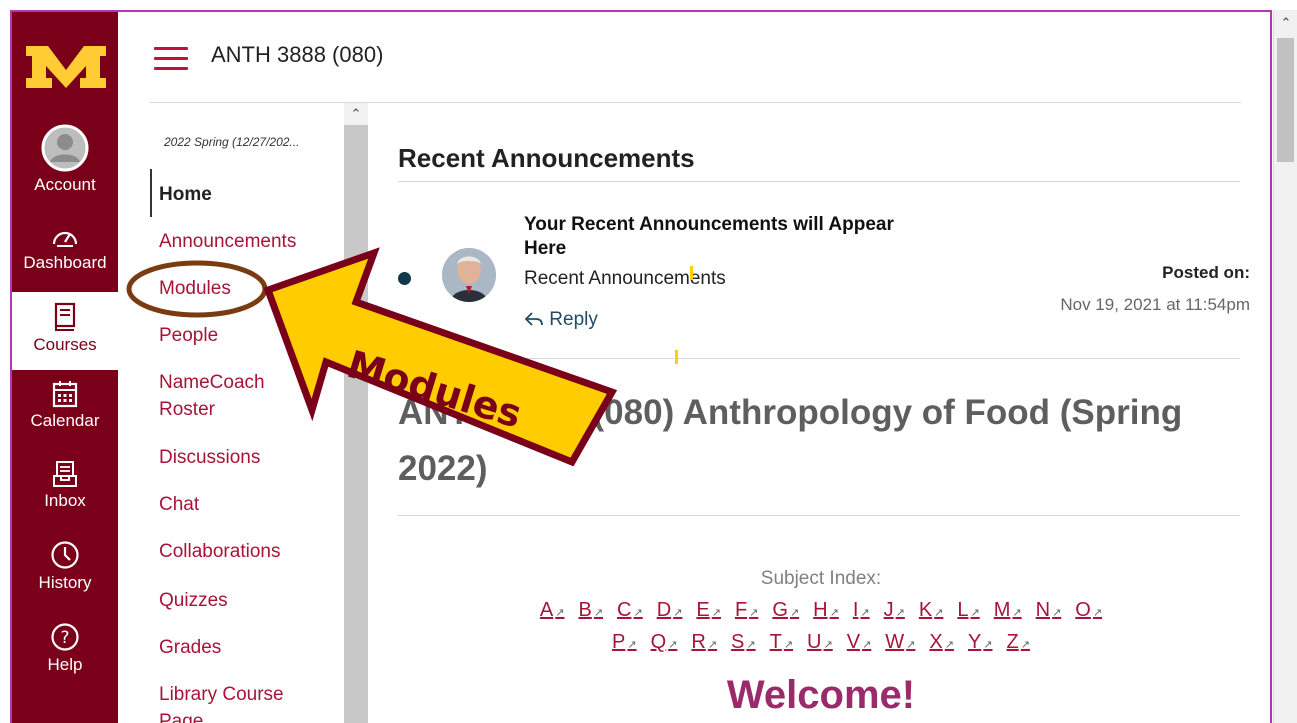  I want to click on subject-letter-link: J ↗, so click(894, 610).